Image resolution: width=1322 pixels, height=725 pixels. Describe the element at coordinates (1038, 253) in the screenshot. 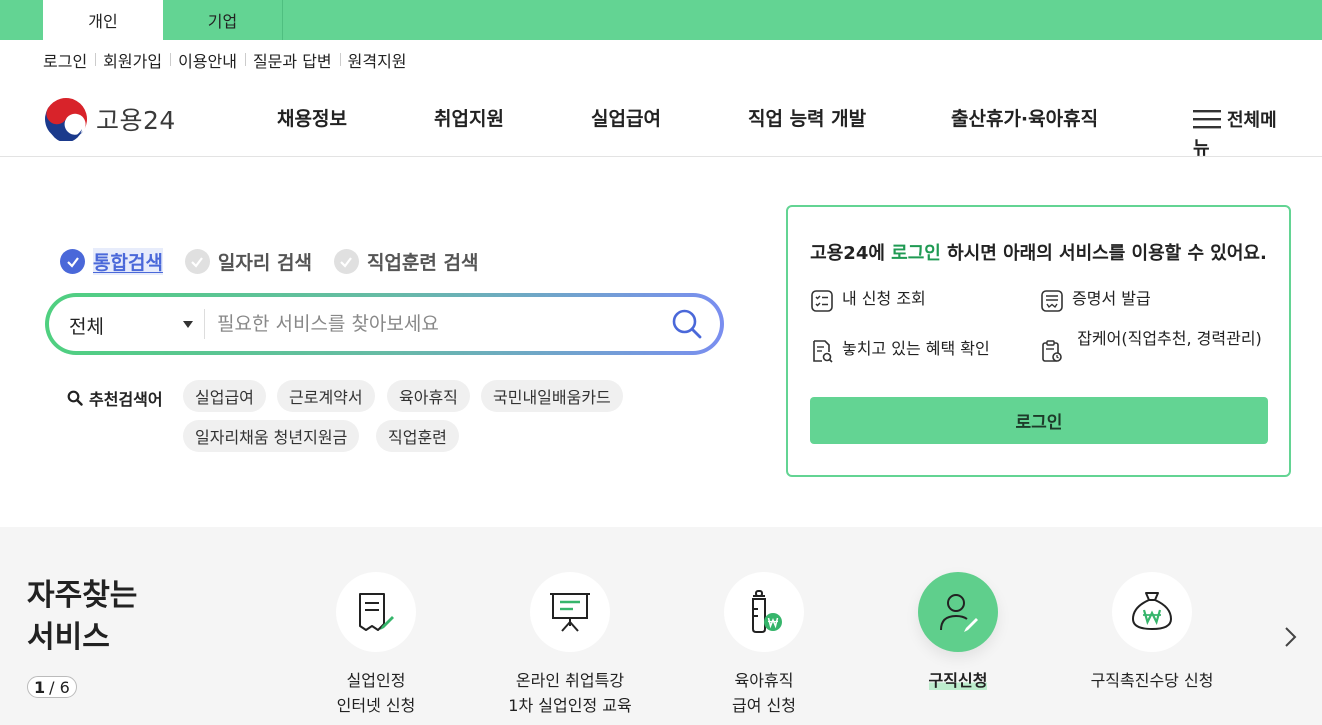

I see `login-panel-title: 고용24에 로그인 하시면 아래의 서비스를 이용할 수 있어요.` at that location.